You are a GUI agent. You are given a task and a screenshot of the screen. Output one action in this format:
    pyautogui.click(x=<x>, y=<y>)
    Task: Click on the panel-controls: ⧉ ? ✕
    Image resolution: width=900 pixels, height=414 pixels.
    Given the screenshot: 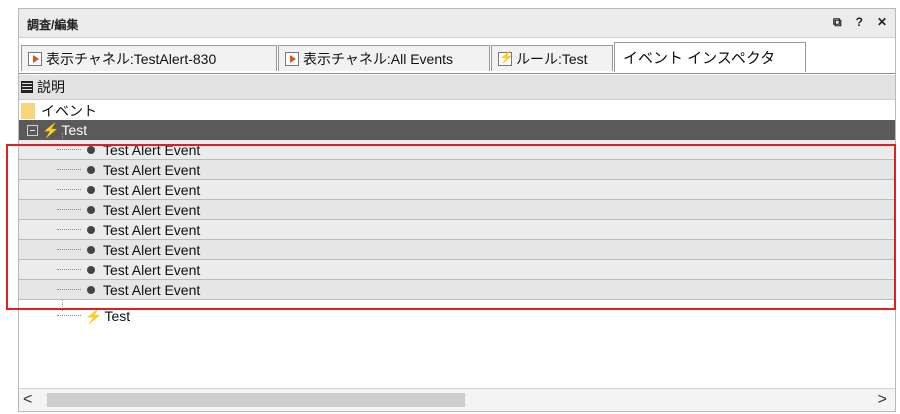 What is the action you would take?
    pyautogui.click(x=860, y=22)
    